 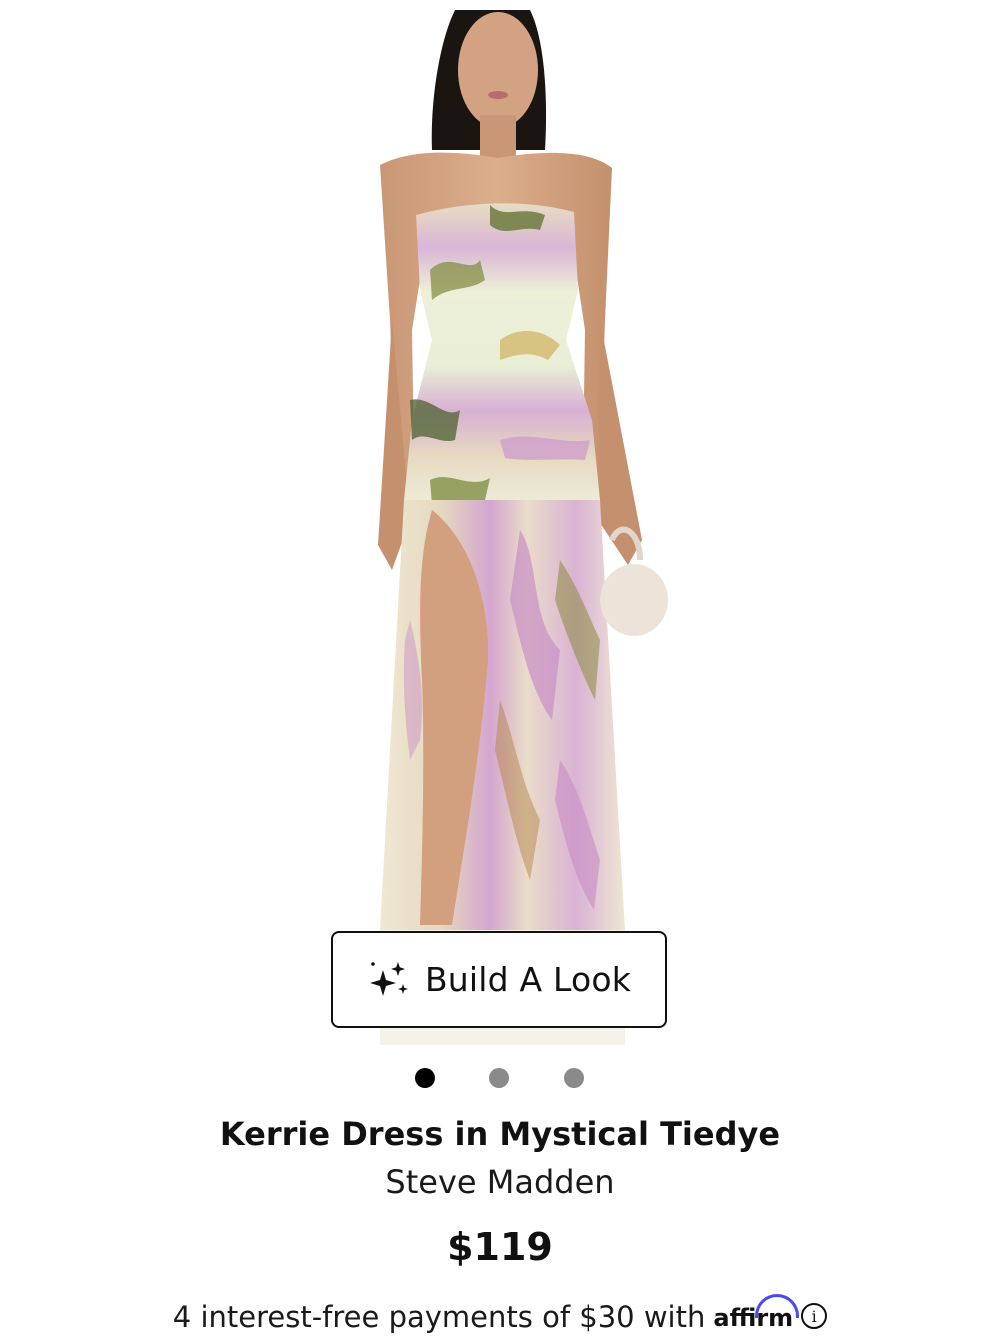 What do you see at coordinates (528, 979) in the screenshot?
I see `build-a-look-label: Build A Look` at bounding box center [528, 979].